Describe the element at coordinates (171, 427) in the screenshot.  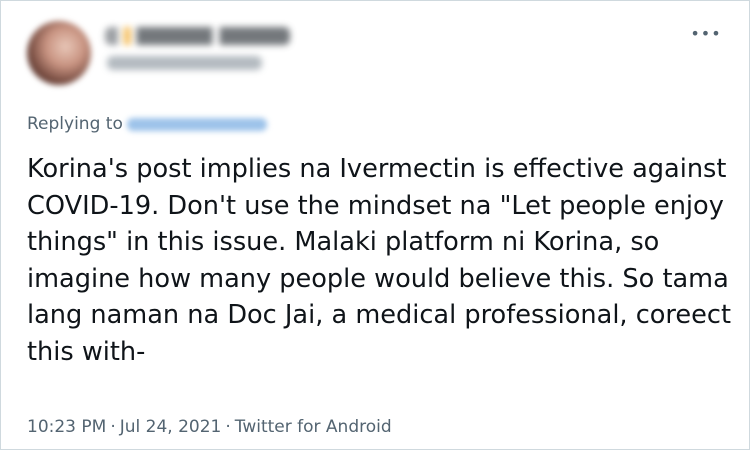
I see `tweet-date: Jul 24, 2021` at that location.